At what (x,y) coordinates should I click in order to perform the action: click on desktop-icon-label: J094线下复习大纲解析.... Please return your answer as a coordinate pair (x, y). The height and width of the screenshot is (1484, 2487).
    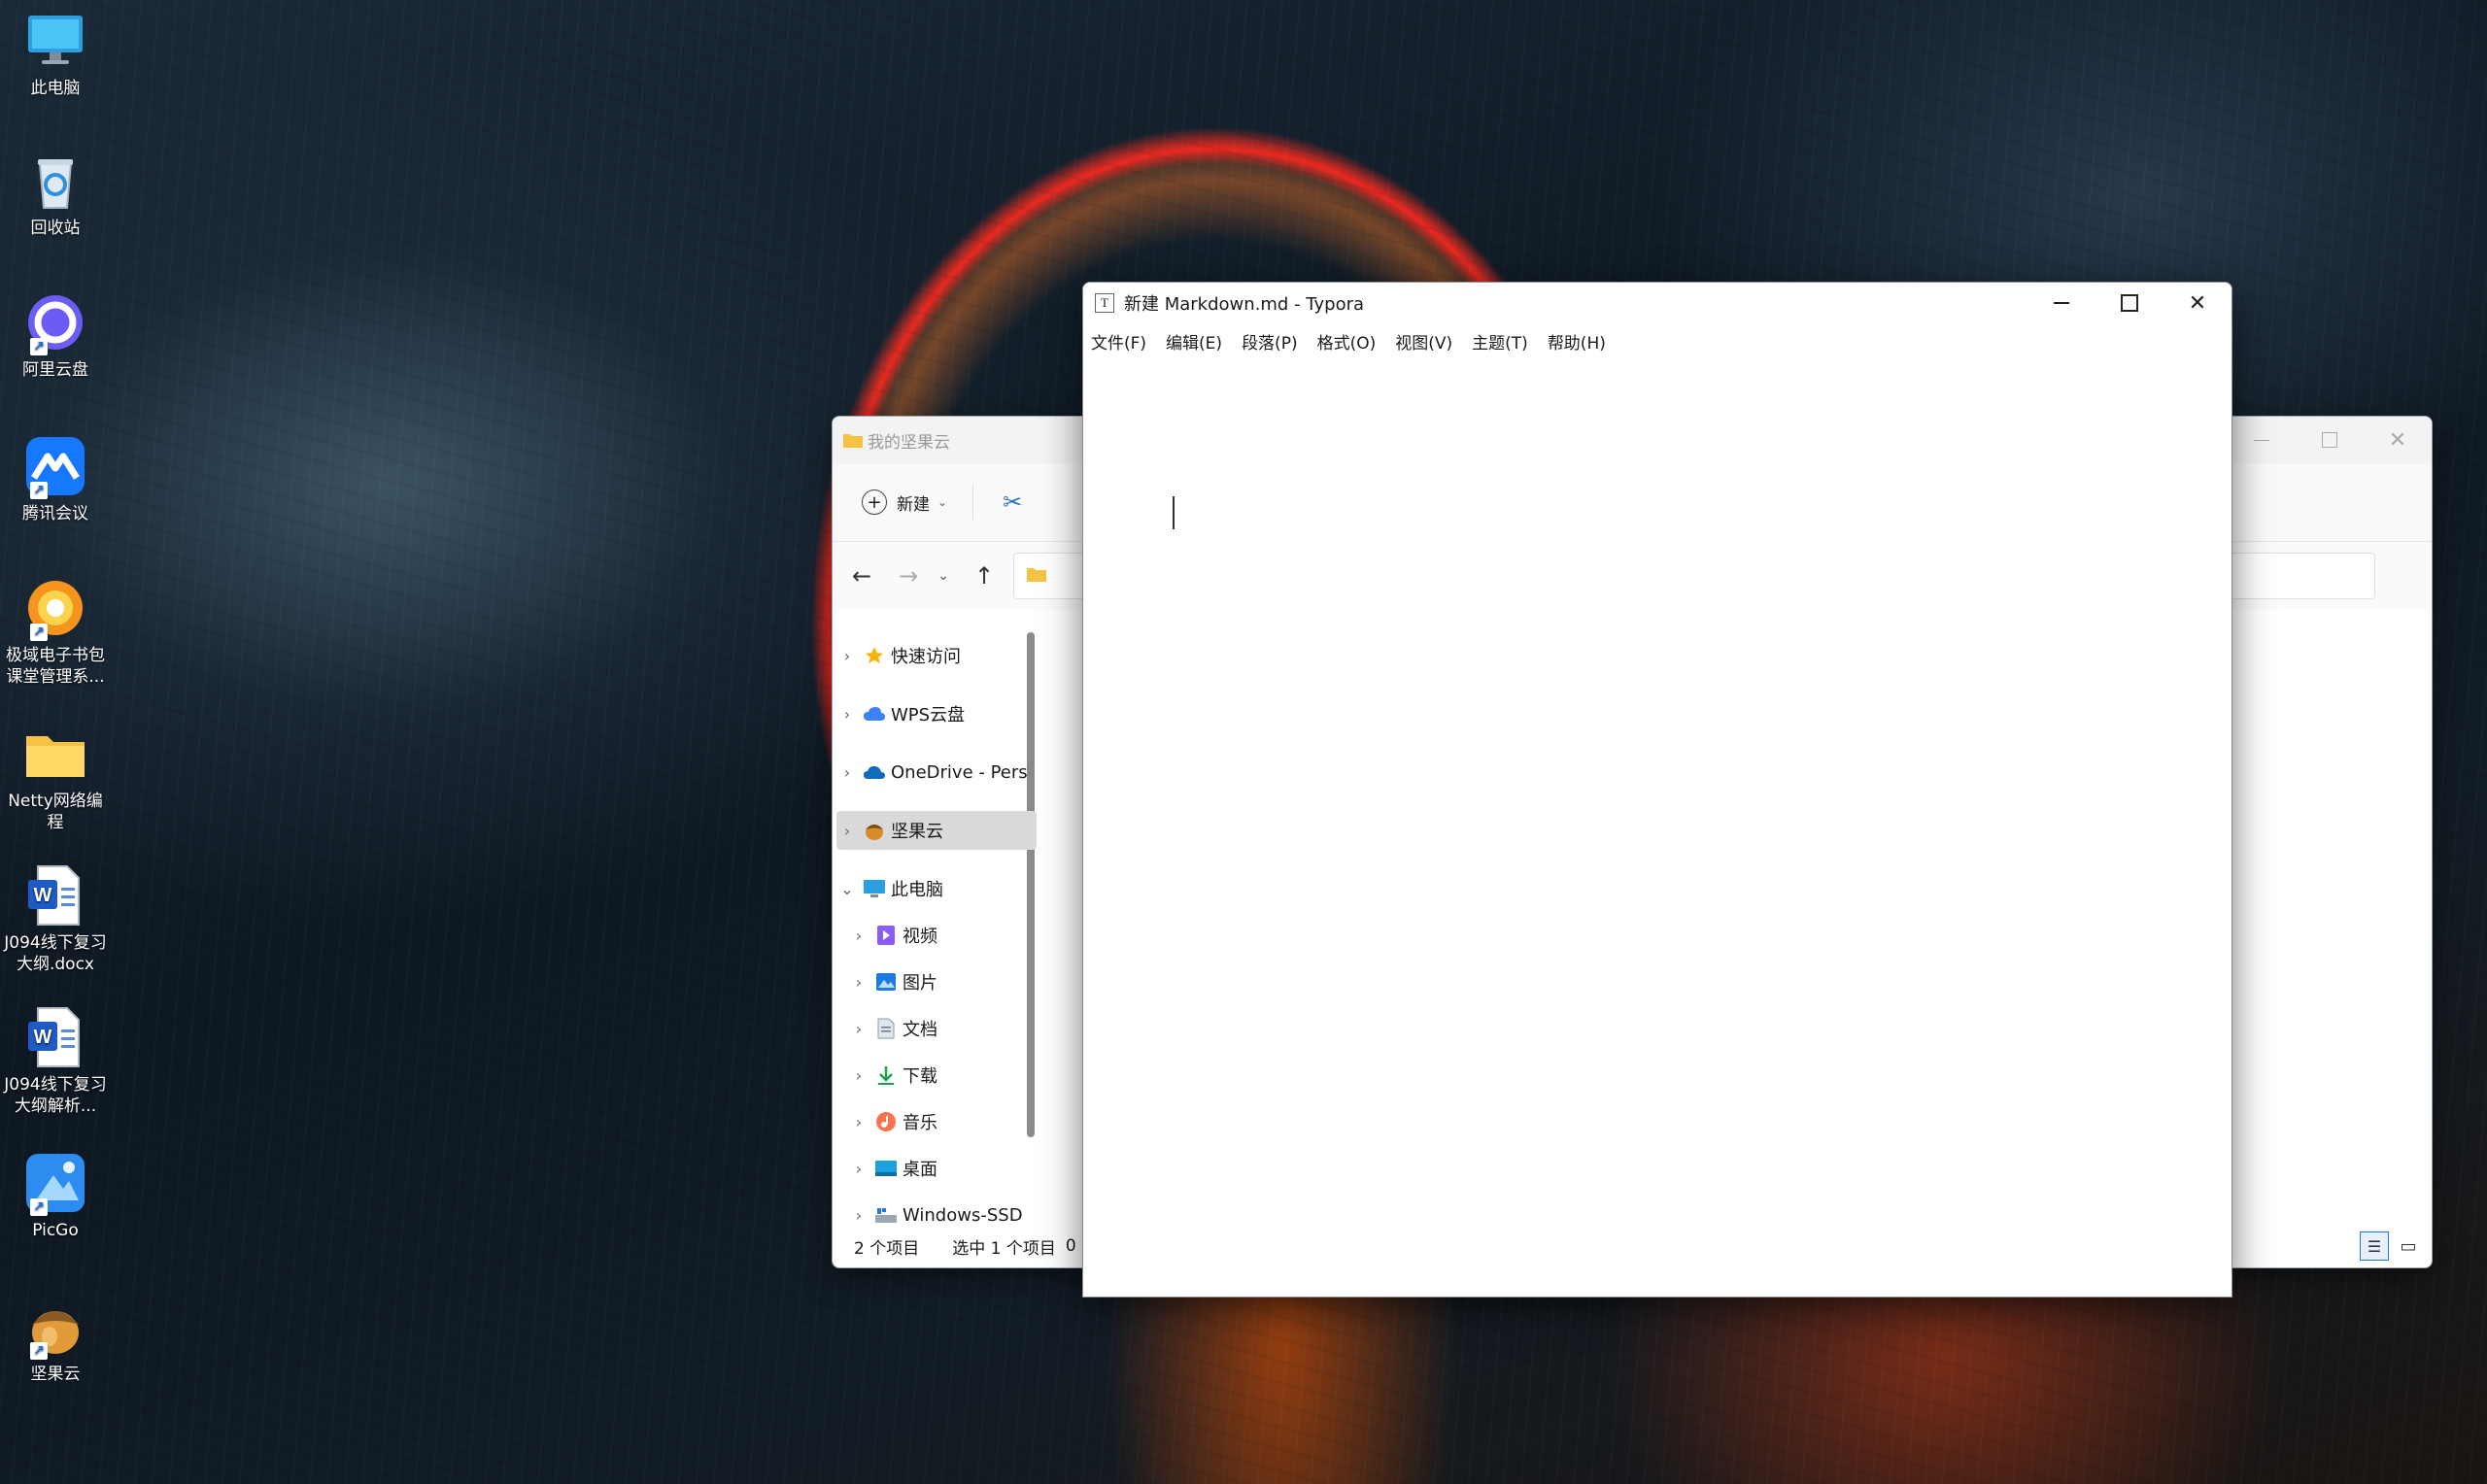
    Looking at the image, I should click on (55, 1095).